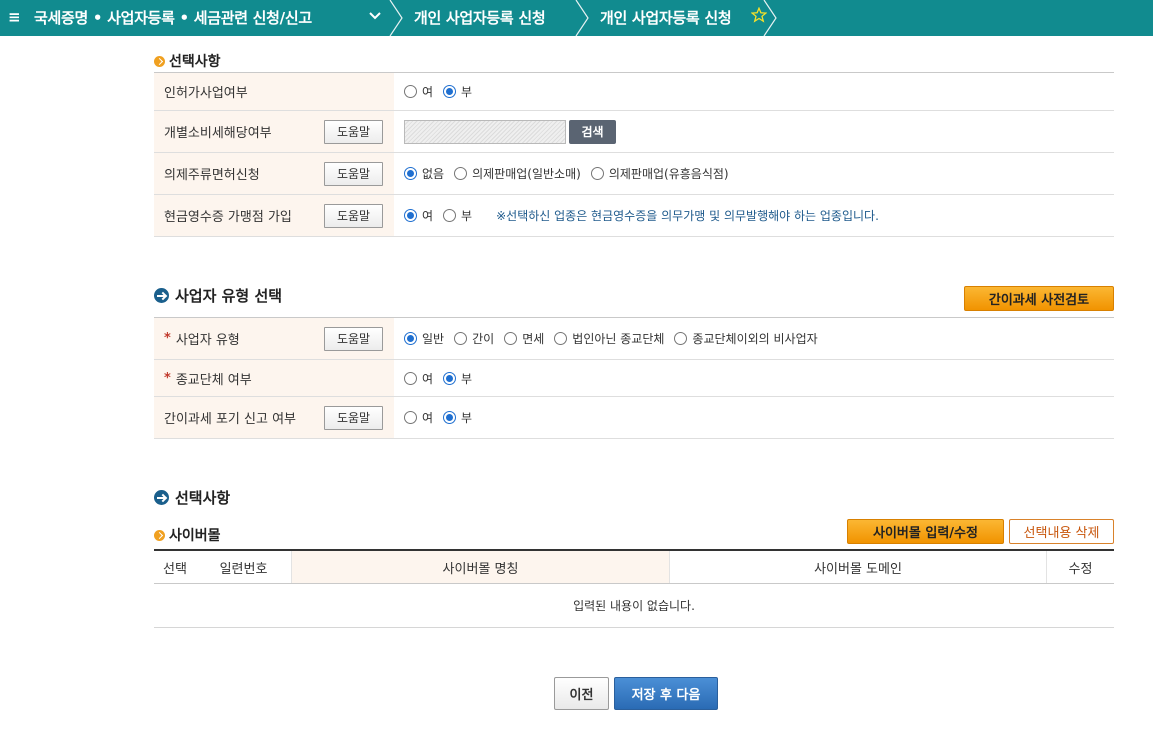 The width and height of the screenshot is (1153, 731). I want to click on table-header-row: 선택 일련번호 사이버몰 명칭 사이버몰 도메인 수정, so click(634, 567).